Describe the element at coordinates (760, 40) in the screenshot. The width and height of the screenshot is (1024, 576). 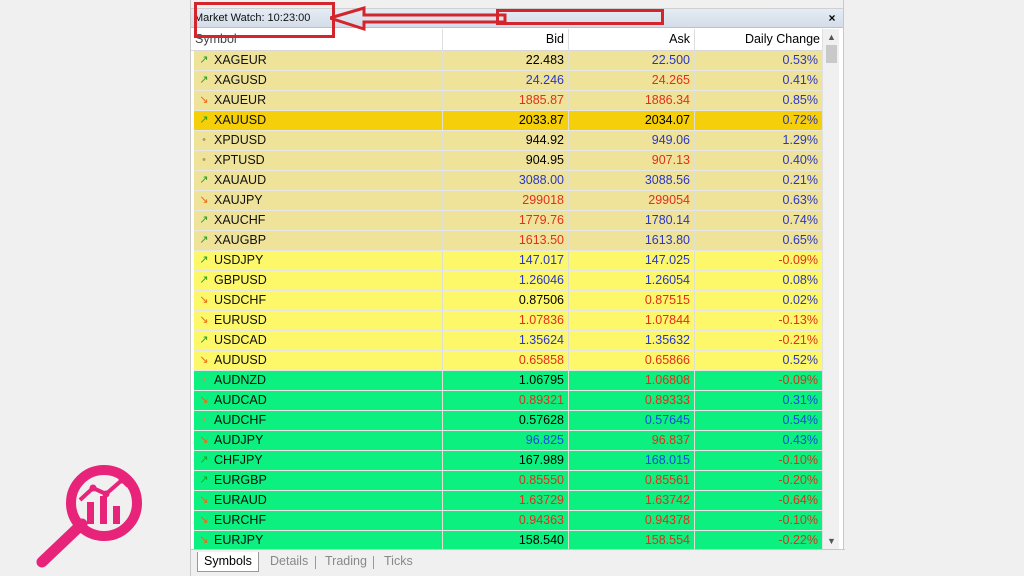
I see `column-header-daily-change: Daily Change` at that location.